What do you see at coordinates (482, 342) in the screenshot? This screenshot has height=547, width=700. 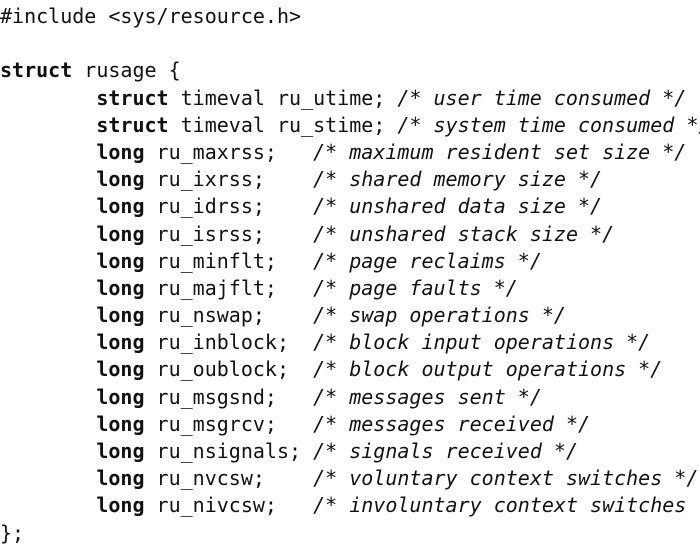 I see `field-comment: /* block input operations */` at bounding box center [482, 342].